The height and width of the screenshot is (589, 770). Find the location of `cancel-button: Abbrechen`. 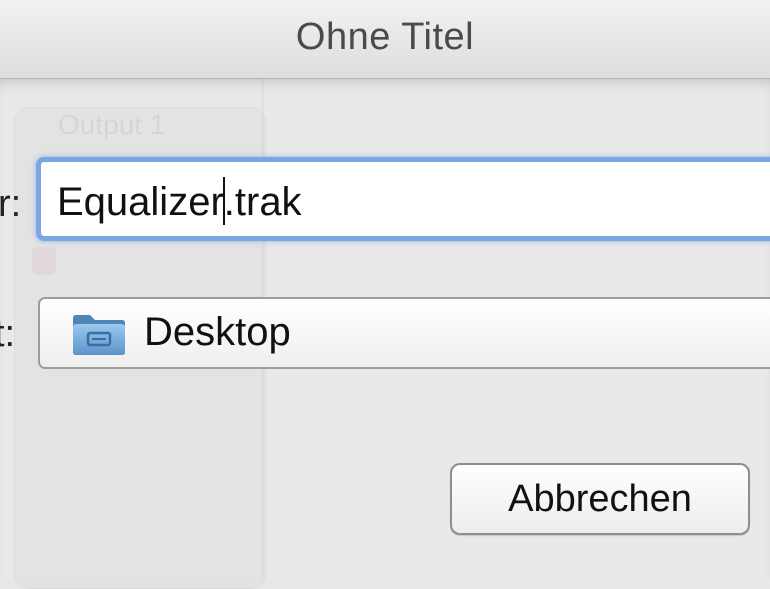

cancel-button: Abbrechen is located at coordinates (600, 499).